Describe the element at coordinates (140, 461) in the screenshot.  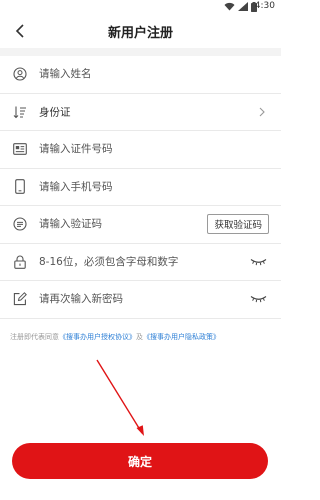
I see `submit-button: 确定` at that location.